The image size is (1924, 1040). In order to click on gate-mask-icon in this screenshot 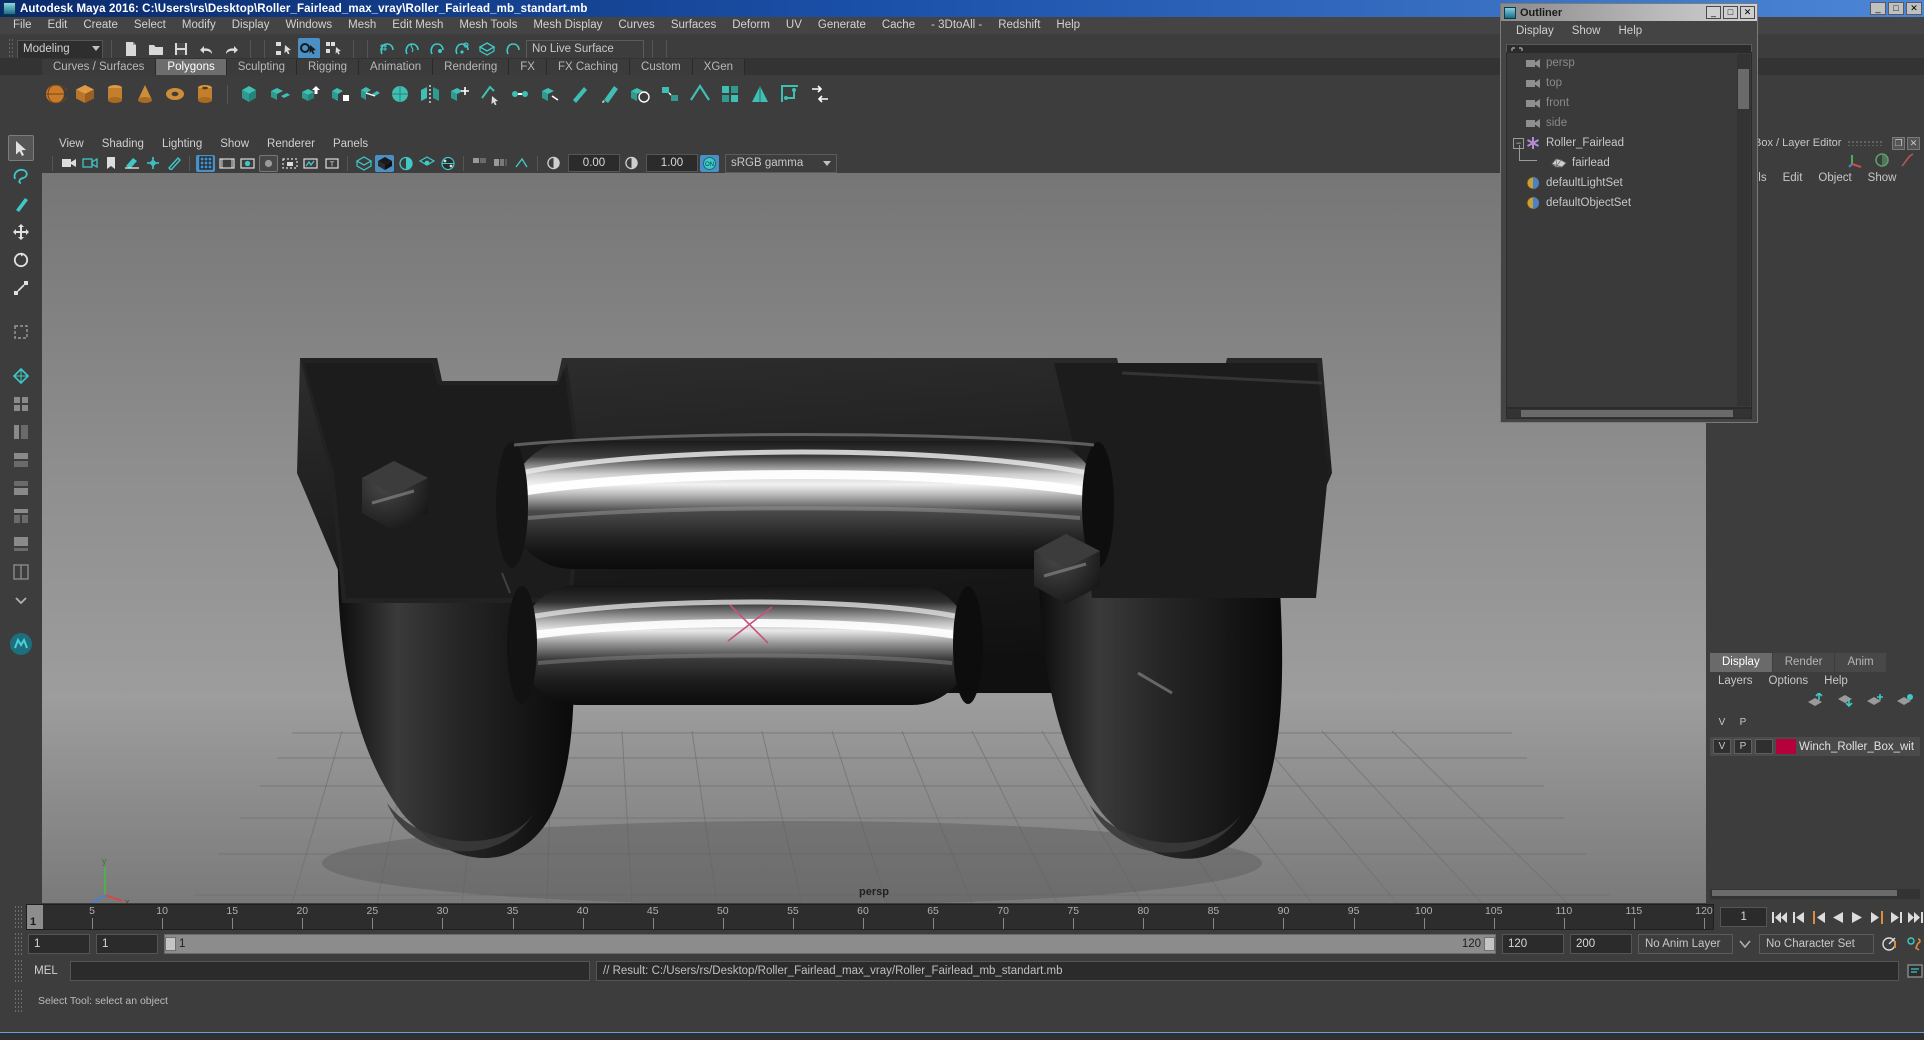, I will do `click(268, 163)`.